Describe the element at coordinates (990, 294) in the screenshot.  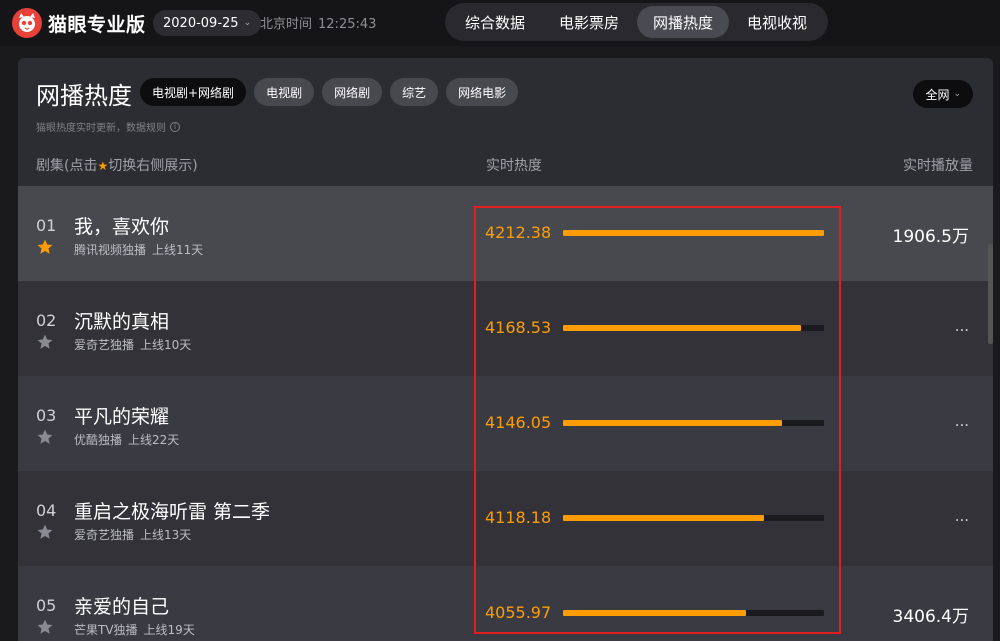
I see `scrollbar` at that location.